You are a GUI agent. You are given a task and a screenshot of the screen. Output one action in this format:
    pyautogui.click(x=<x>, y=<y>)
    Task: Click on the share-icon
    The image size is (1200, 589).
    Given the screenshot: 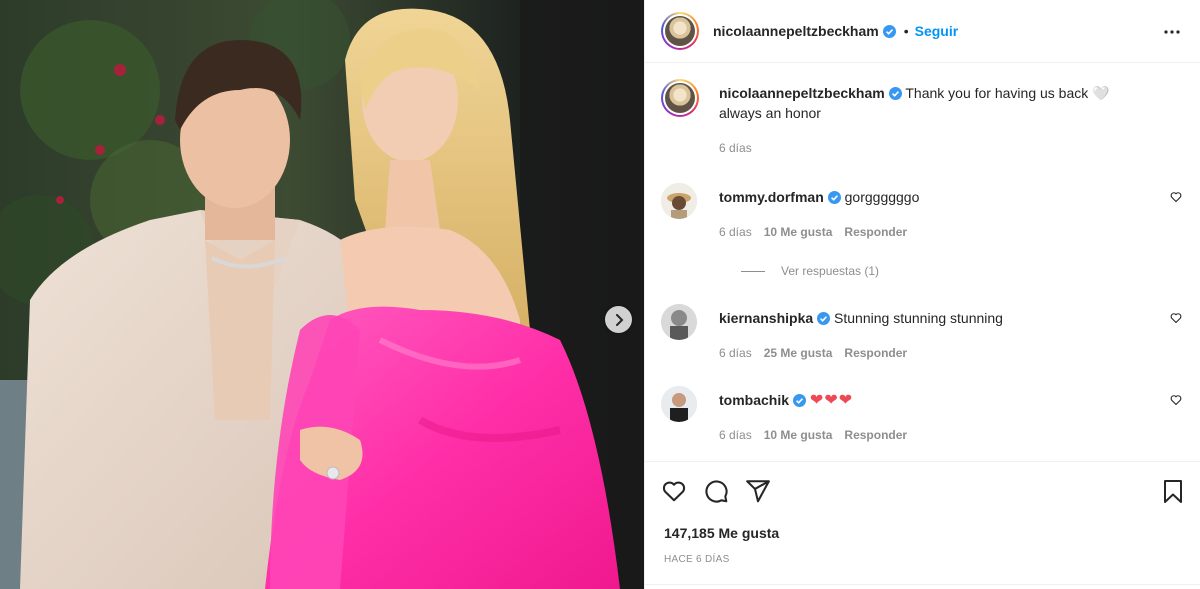 What is the action you would take?
    pyautogui.click(x=758, y=491)
    